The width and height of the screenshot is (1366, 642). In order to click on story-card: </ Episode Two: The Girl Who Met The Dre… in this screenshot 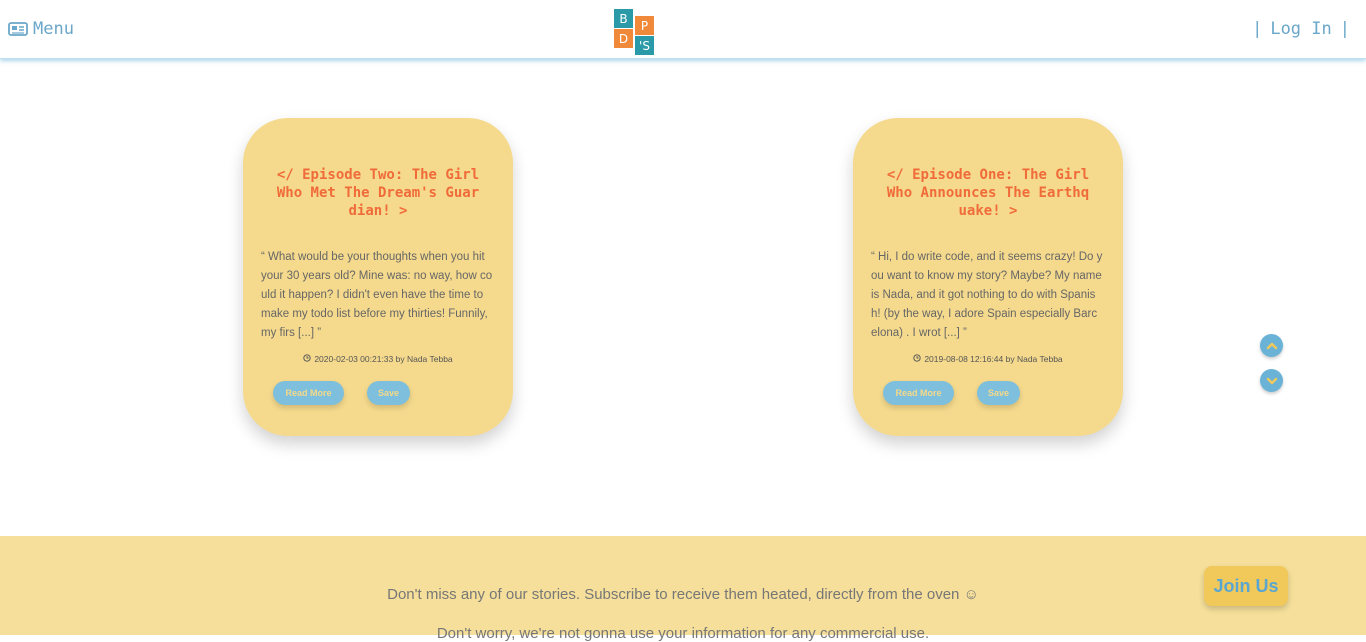, I will do `click(378, 277)`.